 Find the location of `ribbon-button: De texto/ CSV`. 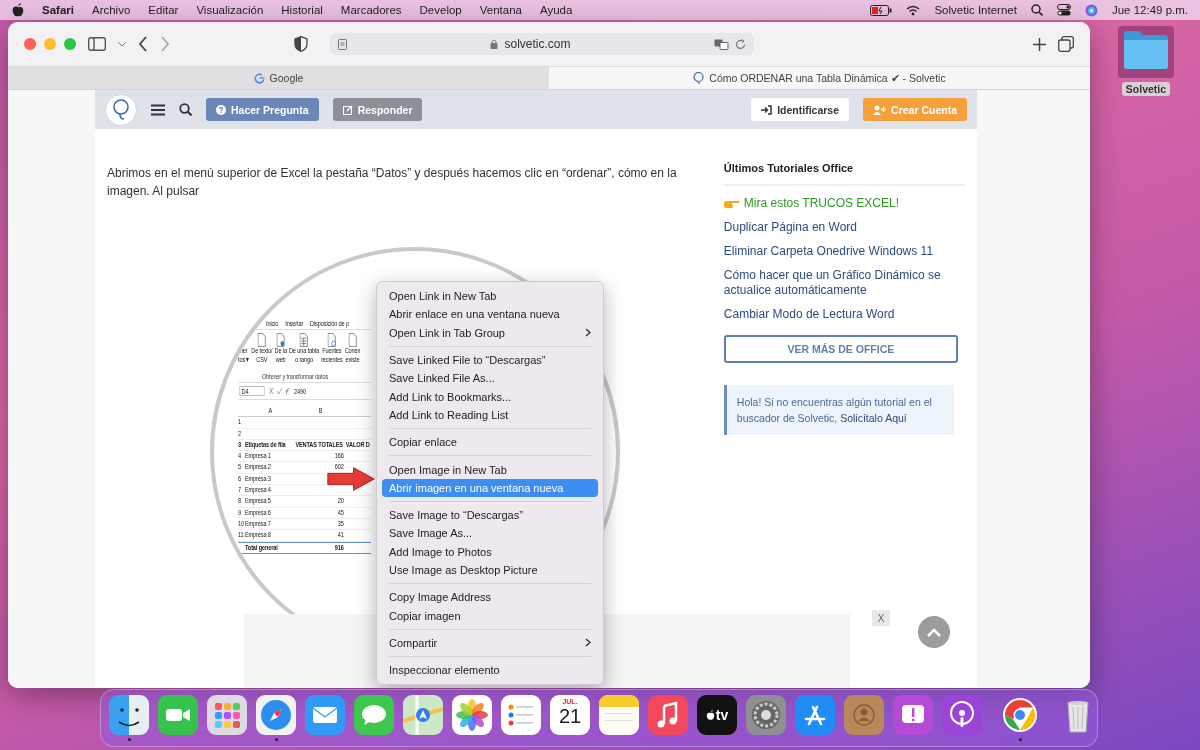

ribbon-button: De texto/ CSV is located at coordinates (262, 352).